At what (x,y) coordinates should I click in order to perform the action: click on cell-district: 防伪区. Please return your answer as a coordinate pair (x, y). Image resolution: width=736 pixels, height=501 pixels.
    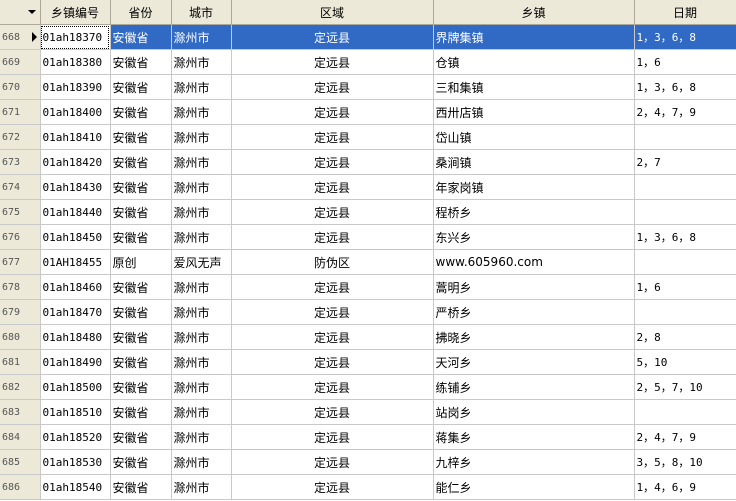
    Looking at the image, I should click on (332, 262).